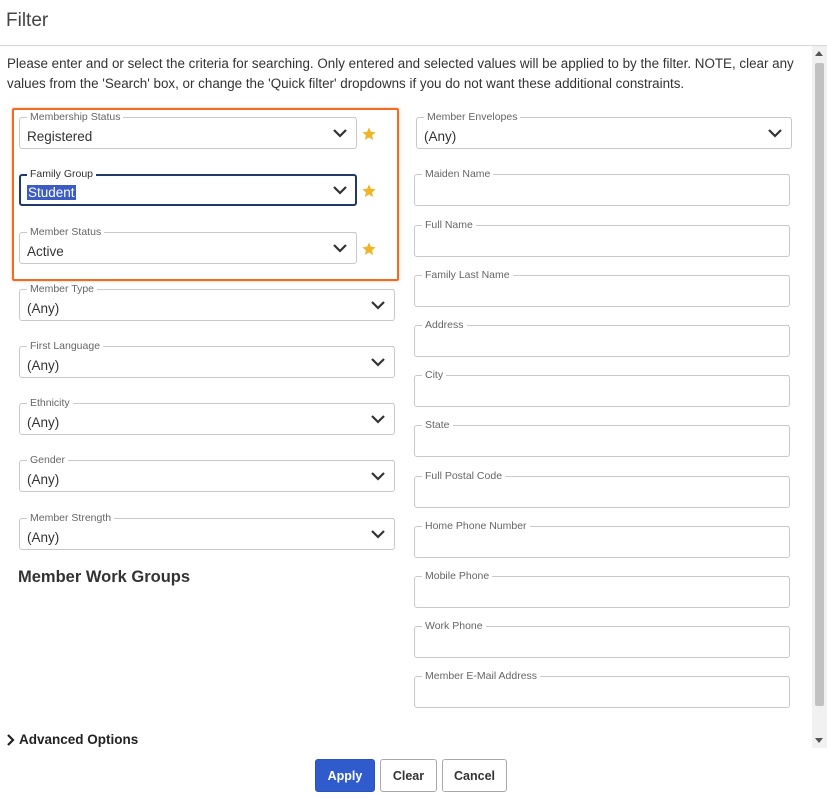 The height and width of the screenshot is (802, 827). Describe the element at coordinates (207, 473) in the screenshot. I see `gender-select: Gender (Any)` at that location.